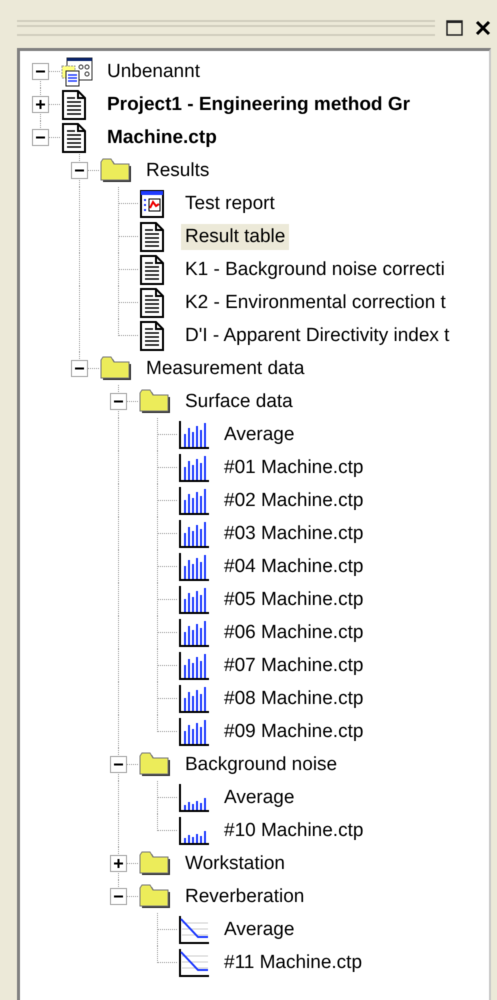 The height and width of the screenshot is (1000, 497). What do you see at coordinates (294, 665) in the screenshot?
I see `tree-item: #07 Machine.ctp` at bounding box center [294, 665].